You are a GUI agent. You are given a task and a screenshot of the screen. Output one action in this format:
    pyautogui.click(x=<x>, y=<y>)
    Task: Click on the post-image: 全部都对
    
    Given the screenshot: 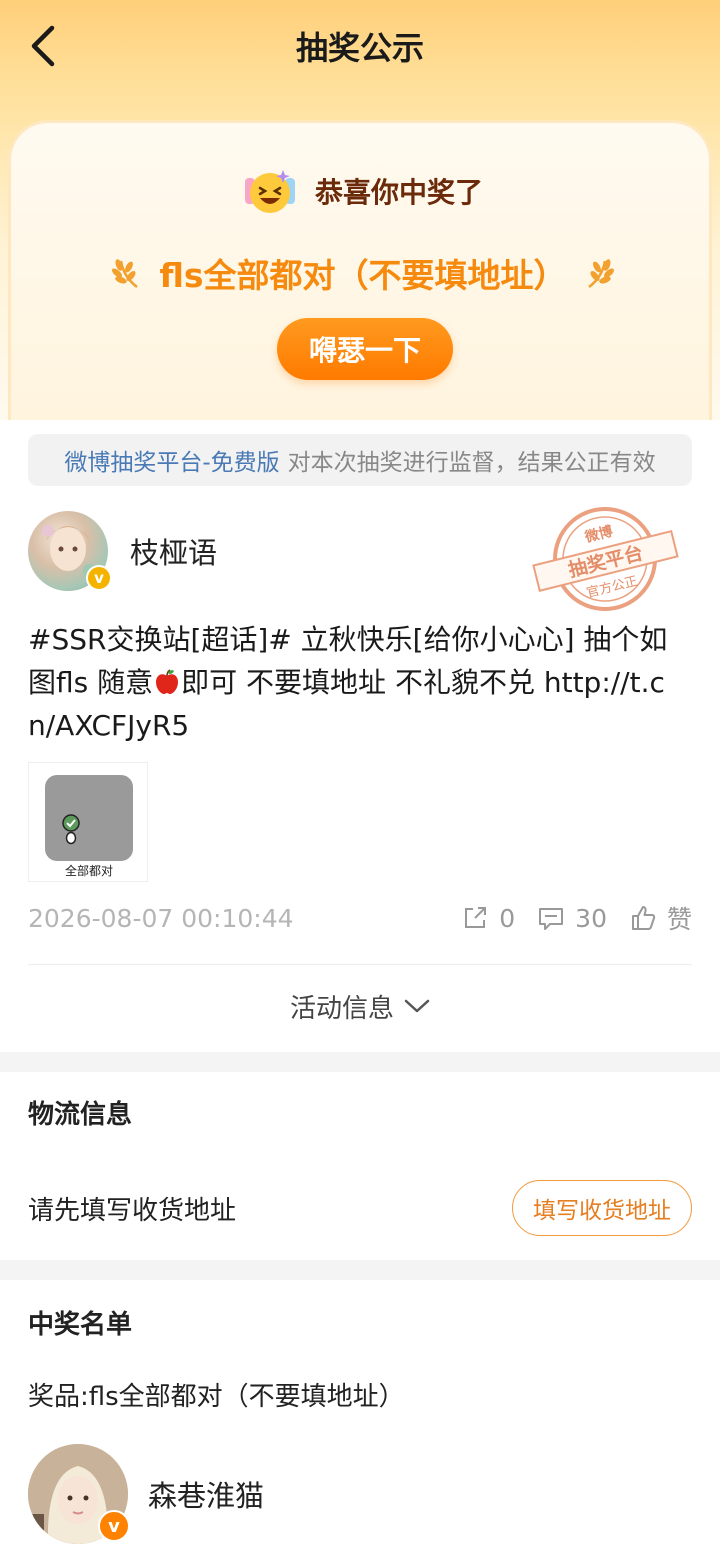 What is the action you would take?
    pyautogui.click(x=88, y=822)
    